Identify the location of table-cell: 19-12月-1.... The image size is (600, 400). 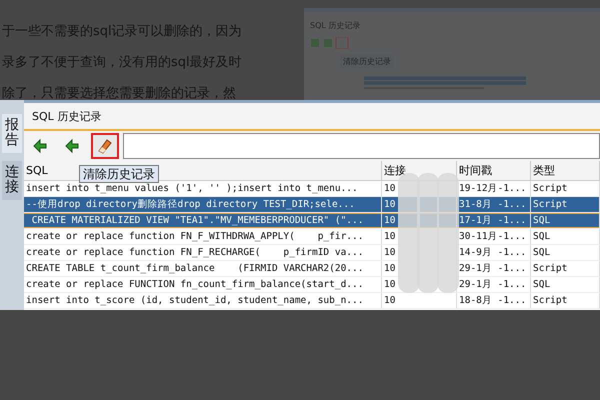
(494, 189).